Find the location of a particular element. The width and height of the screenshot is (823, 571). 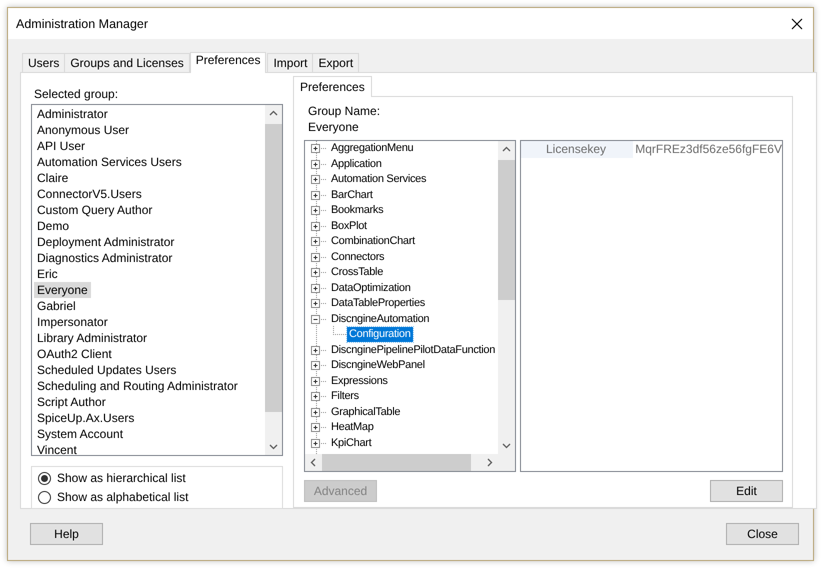

list-item: Custom Query Author is located at coordinates (95, 210).